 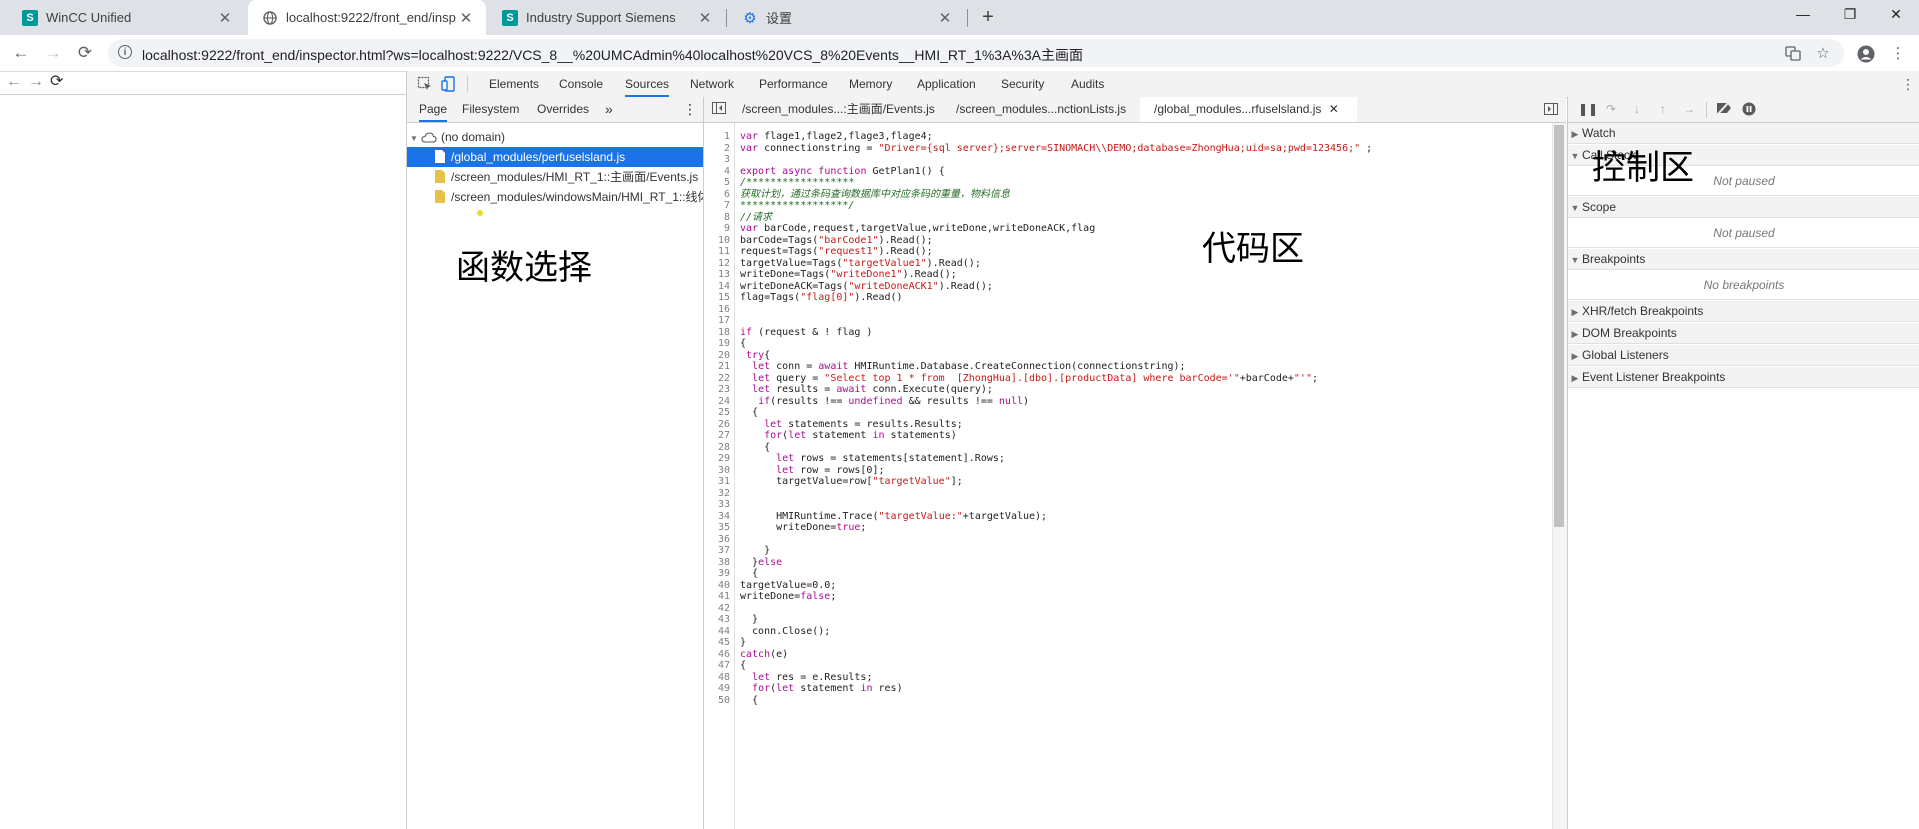 What do you see at coordinates (755, 355) in the screenshot?
I see `code-line: try{` at bounding box center [755, 355].